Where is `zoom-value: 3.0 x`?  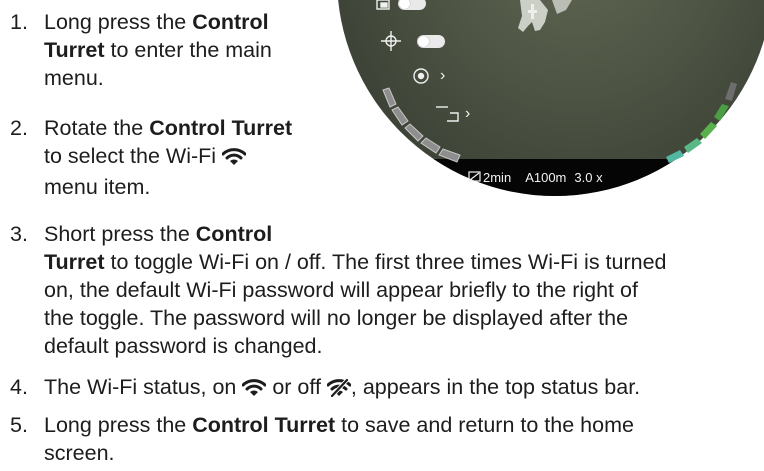
zoom-value: 3.0 x is located at coordinates (588, 177).